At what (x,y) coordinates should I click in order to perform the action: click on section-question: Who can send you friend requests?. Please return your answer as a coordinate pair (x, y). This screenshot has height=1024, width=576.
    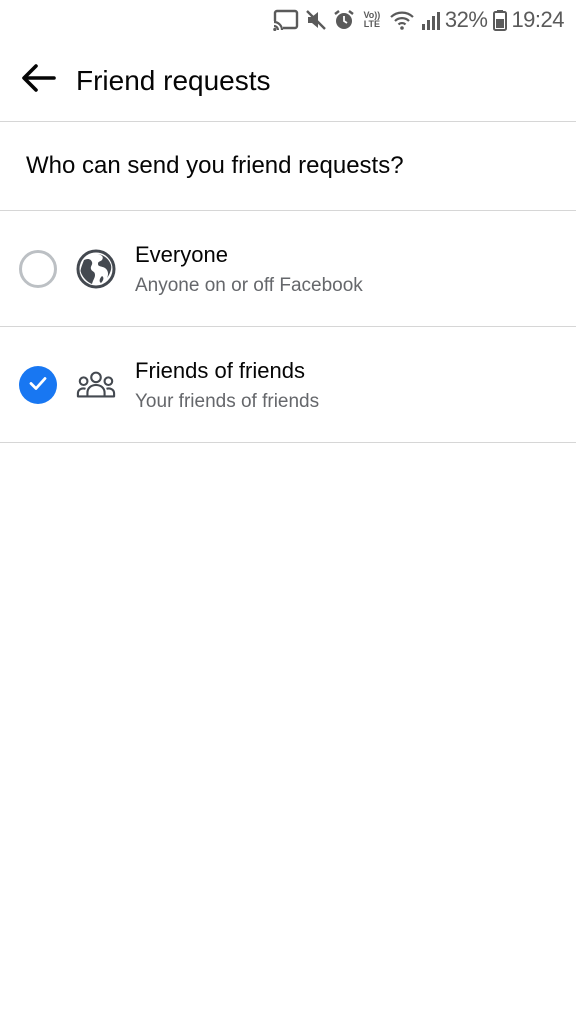
    Looking at the image, I should click on (288, 166).